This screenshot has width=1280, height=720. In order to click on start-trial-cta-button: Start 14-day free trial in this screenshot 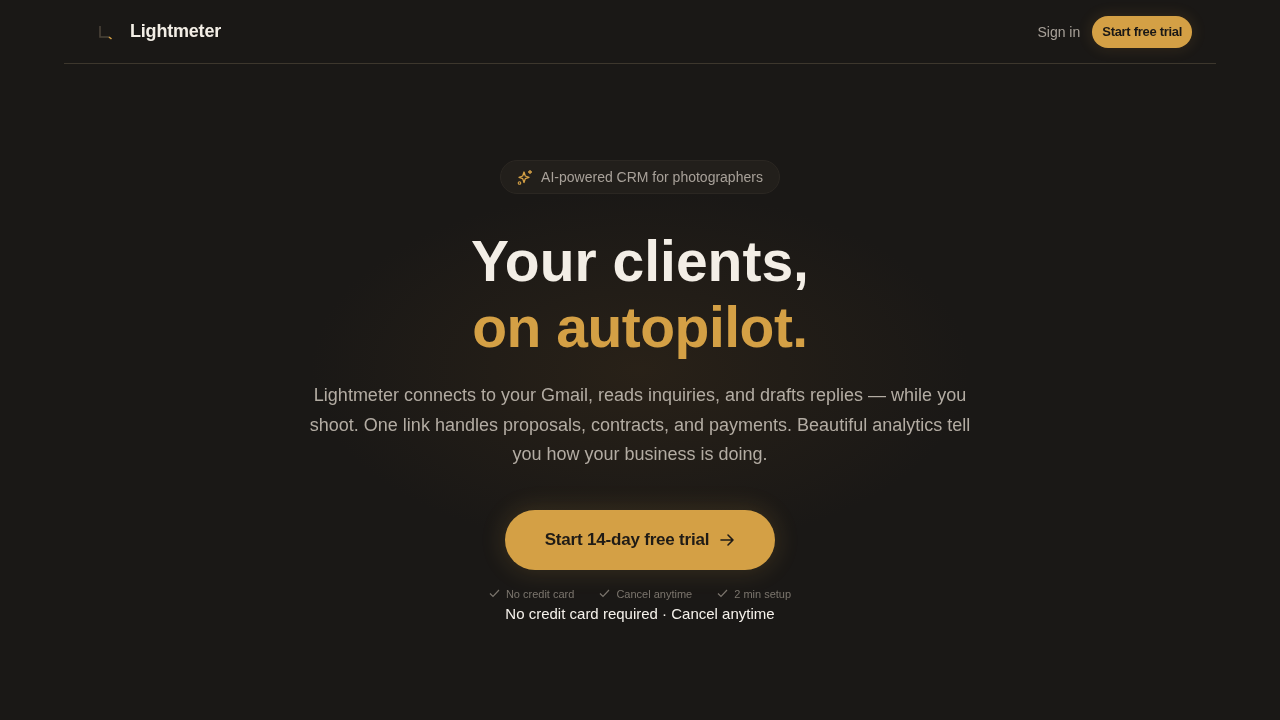, I will do `click(640, 539)`.